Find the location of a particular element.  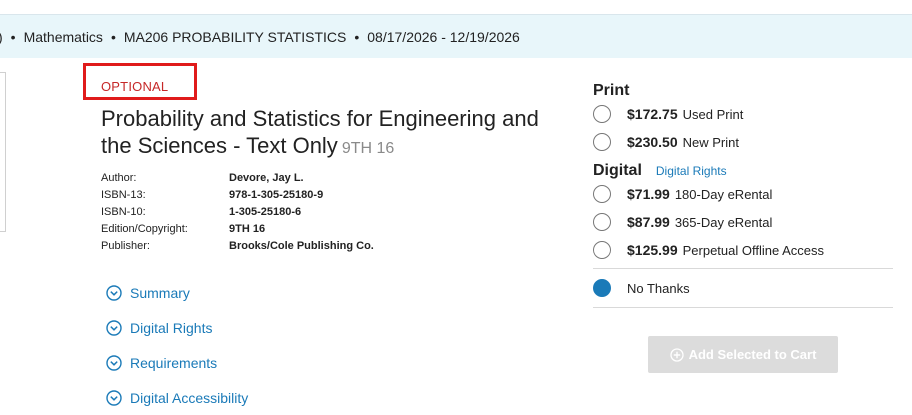

option-label: 180-Day eRental is located at coordinates (723, 194).